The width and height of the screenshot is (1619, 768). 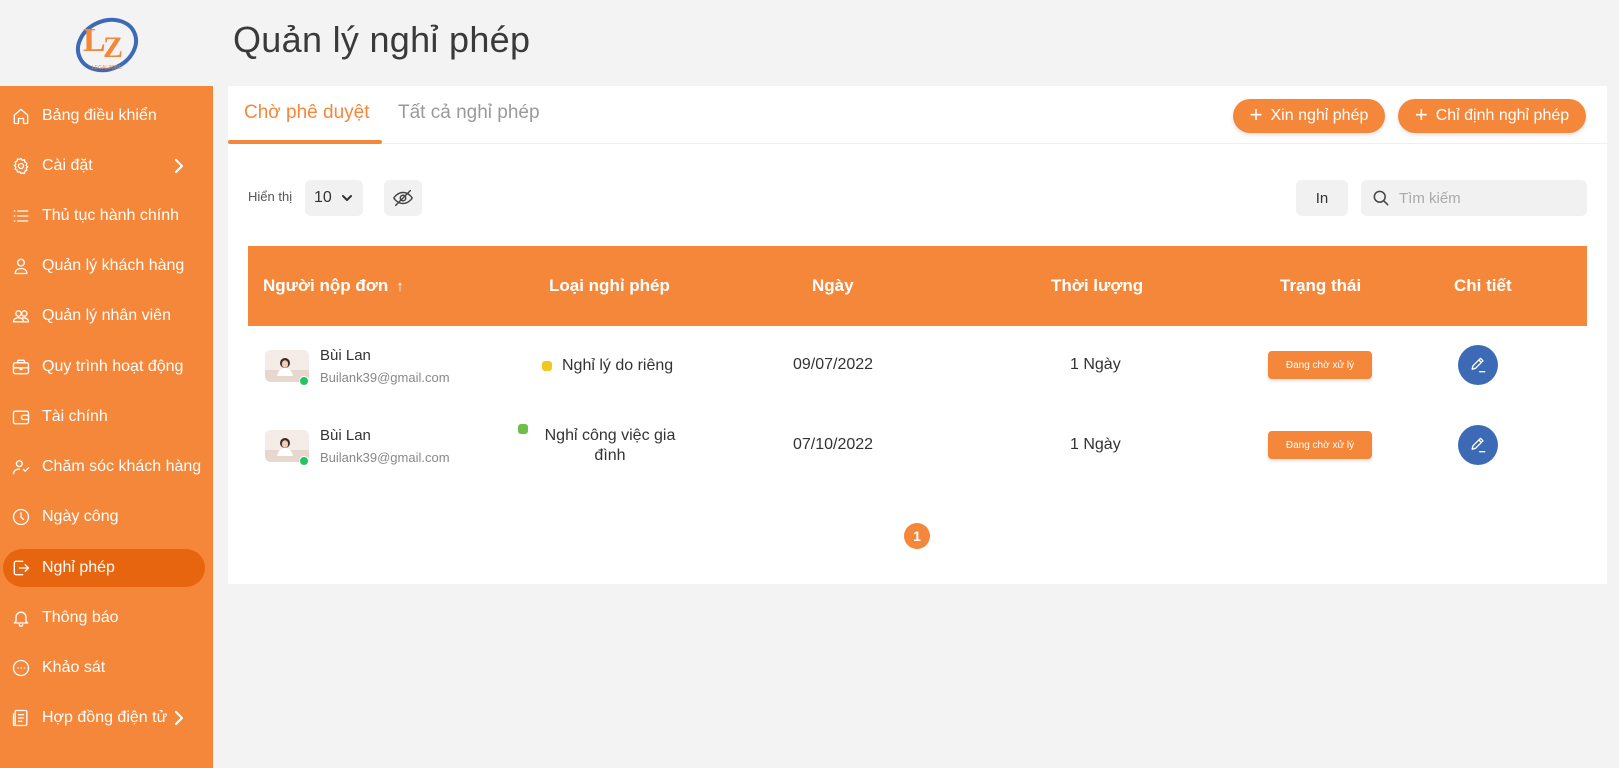 What do you see at coordinates (21, 116) in the screenshot?
I see `home-icon` at bounding box center [21, 116].